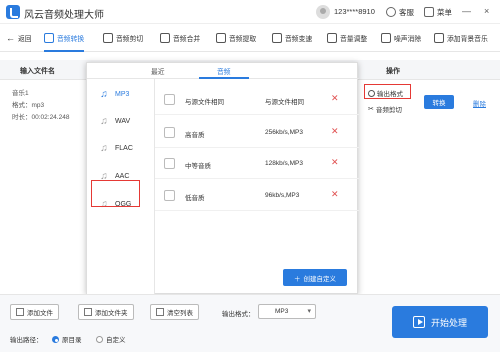 This screenshot has width=500, height=352. What do you see at coordinates (309, 311) in the screenshot?
I see `chevron-down-icon: ▾` at bounding box center [309, 311].